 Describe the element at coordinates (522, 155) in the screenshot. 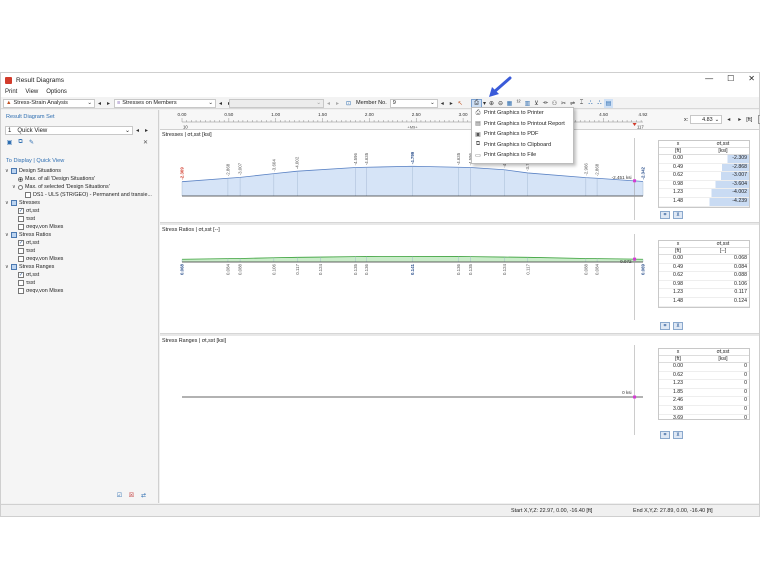

I see `print-menu-item: ▭ Print Graphics to File` at that location.